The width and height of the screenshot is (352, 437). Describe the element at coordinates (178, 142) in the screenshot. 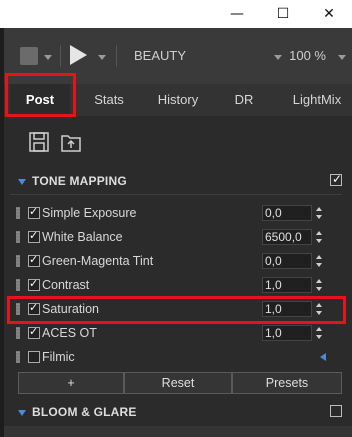

I see `preset-icon-row` at that location.